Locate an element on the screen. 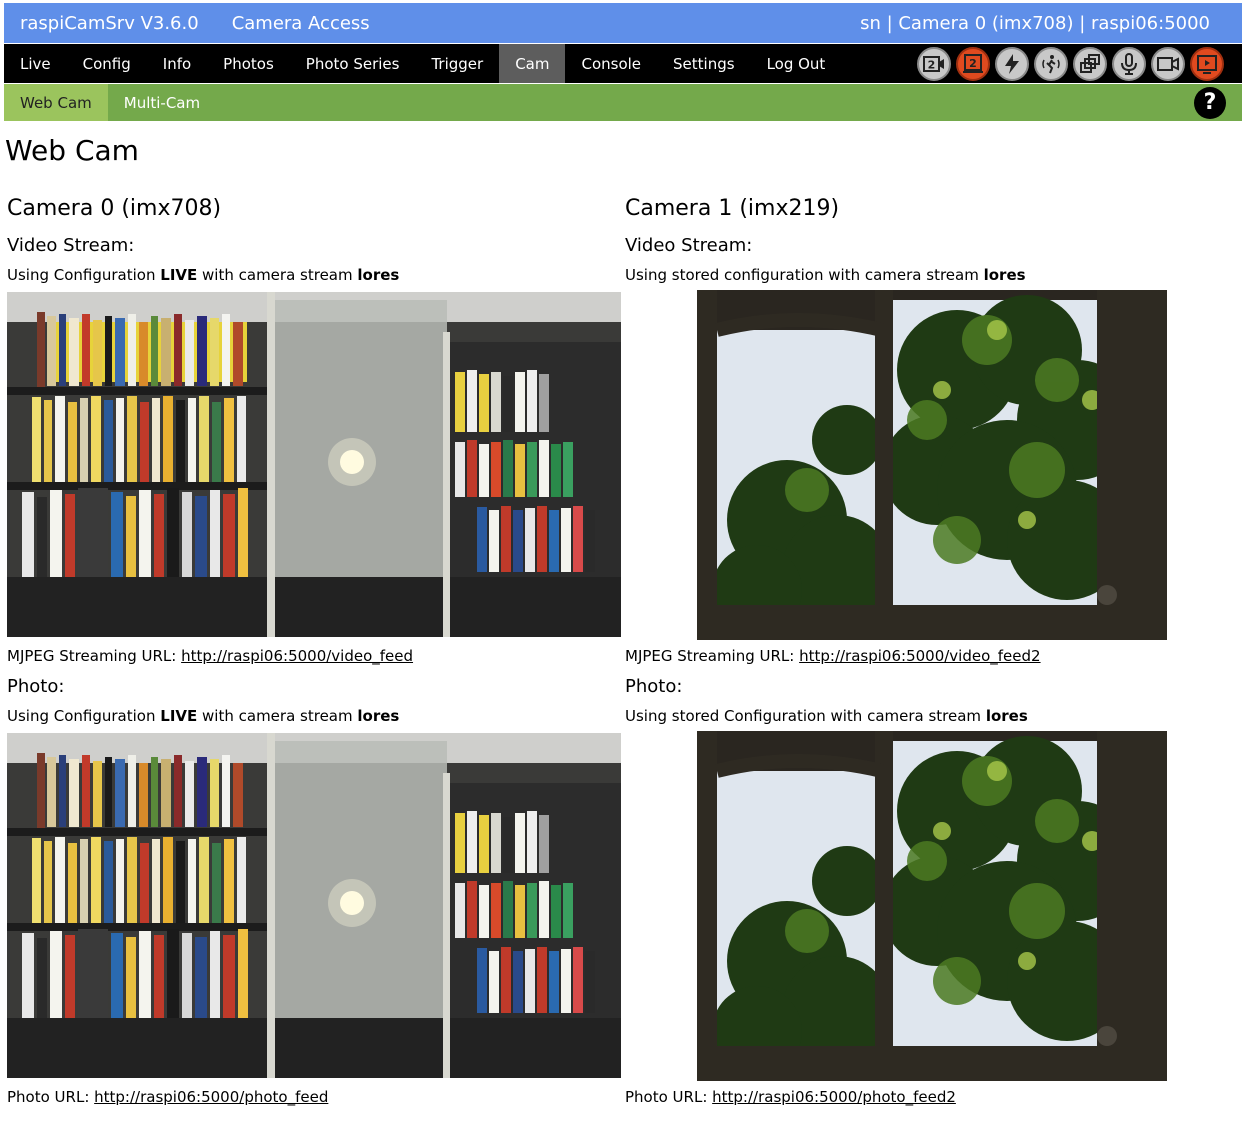  camera-0-photo-config-prefix: Using Configuration is located at coordinates (84, 716).